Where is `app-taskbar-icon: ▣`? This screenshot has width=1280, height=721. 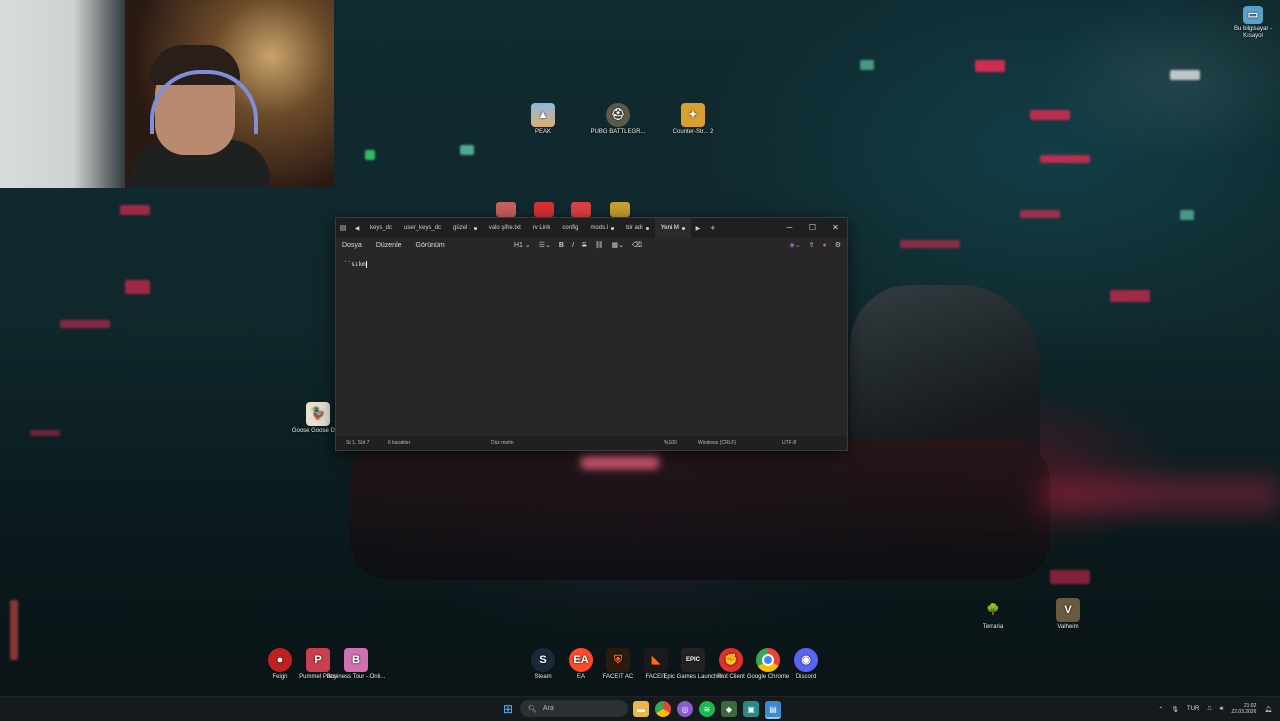
app-taskbar-icon: ▣ is located at coordinates (751, 709).